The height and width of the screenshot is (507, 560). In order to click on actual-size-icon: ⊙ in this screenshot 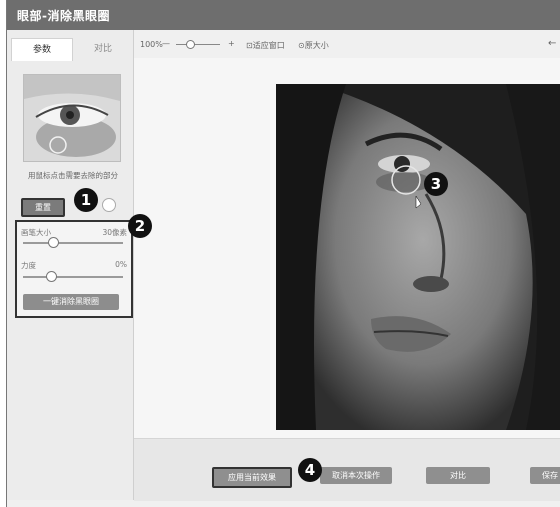, I will do `click(301, 45)`.